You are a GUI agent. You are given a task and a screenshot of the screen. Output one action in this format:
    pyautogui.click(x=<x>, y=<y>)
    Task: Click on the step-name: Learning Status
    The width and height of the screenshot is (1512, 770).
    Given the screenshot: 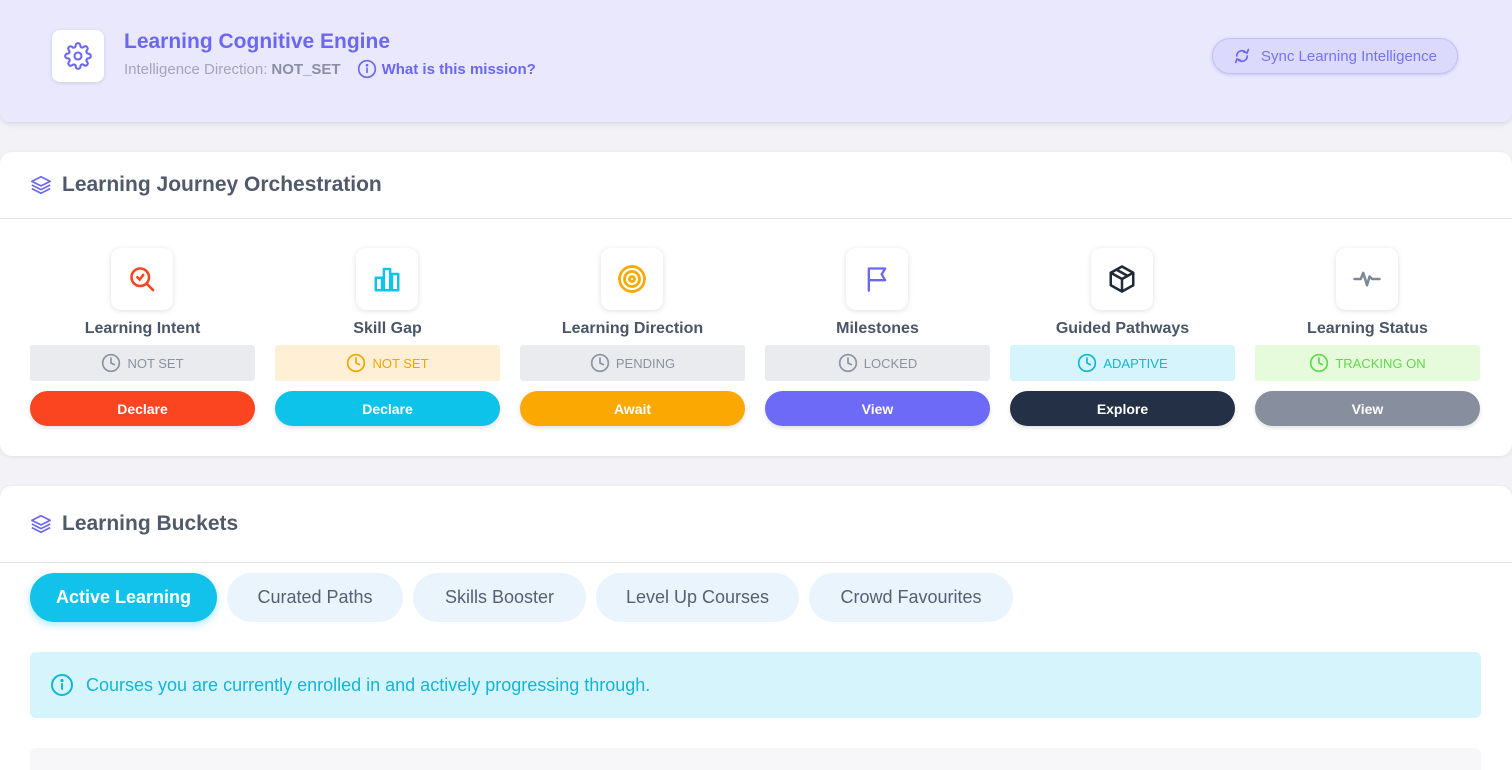 What is the action you would take?
    pyautogui.click(x=1367, y=328)
    